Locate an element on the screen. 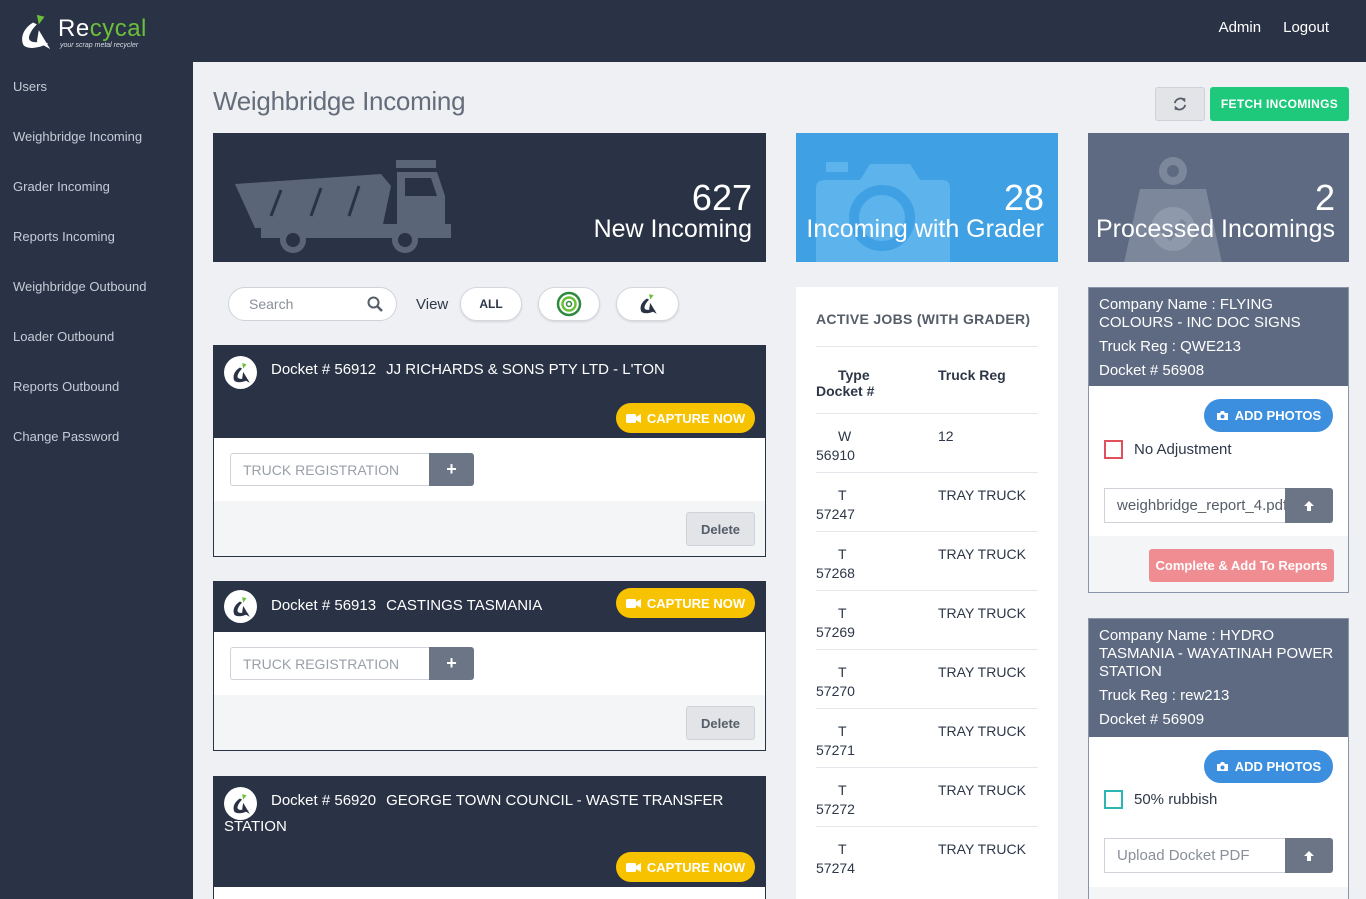  docket-number: Docket # 56913 is located at coordinates (324, 605).